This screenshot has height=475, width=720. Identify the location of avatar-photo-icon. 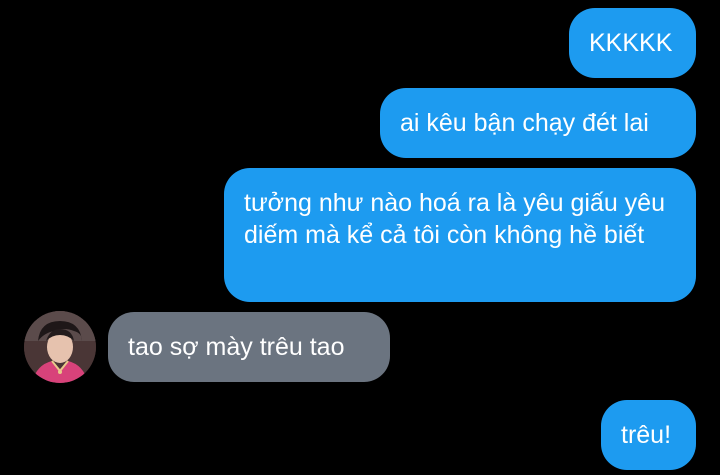
(60, 347).